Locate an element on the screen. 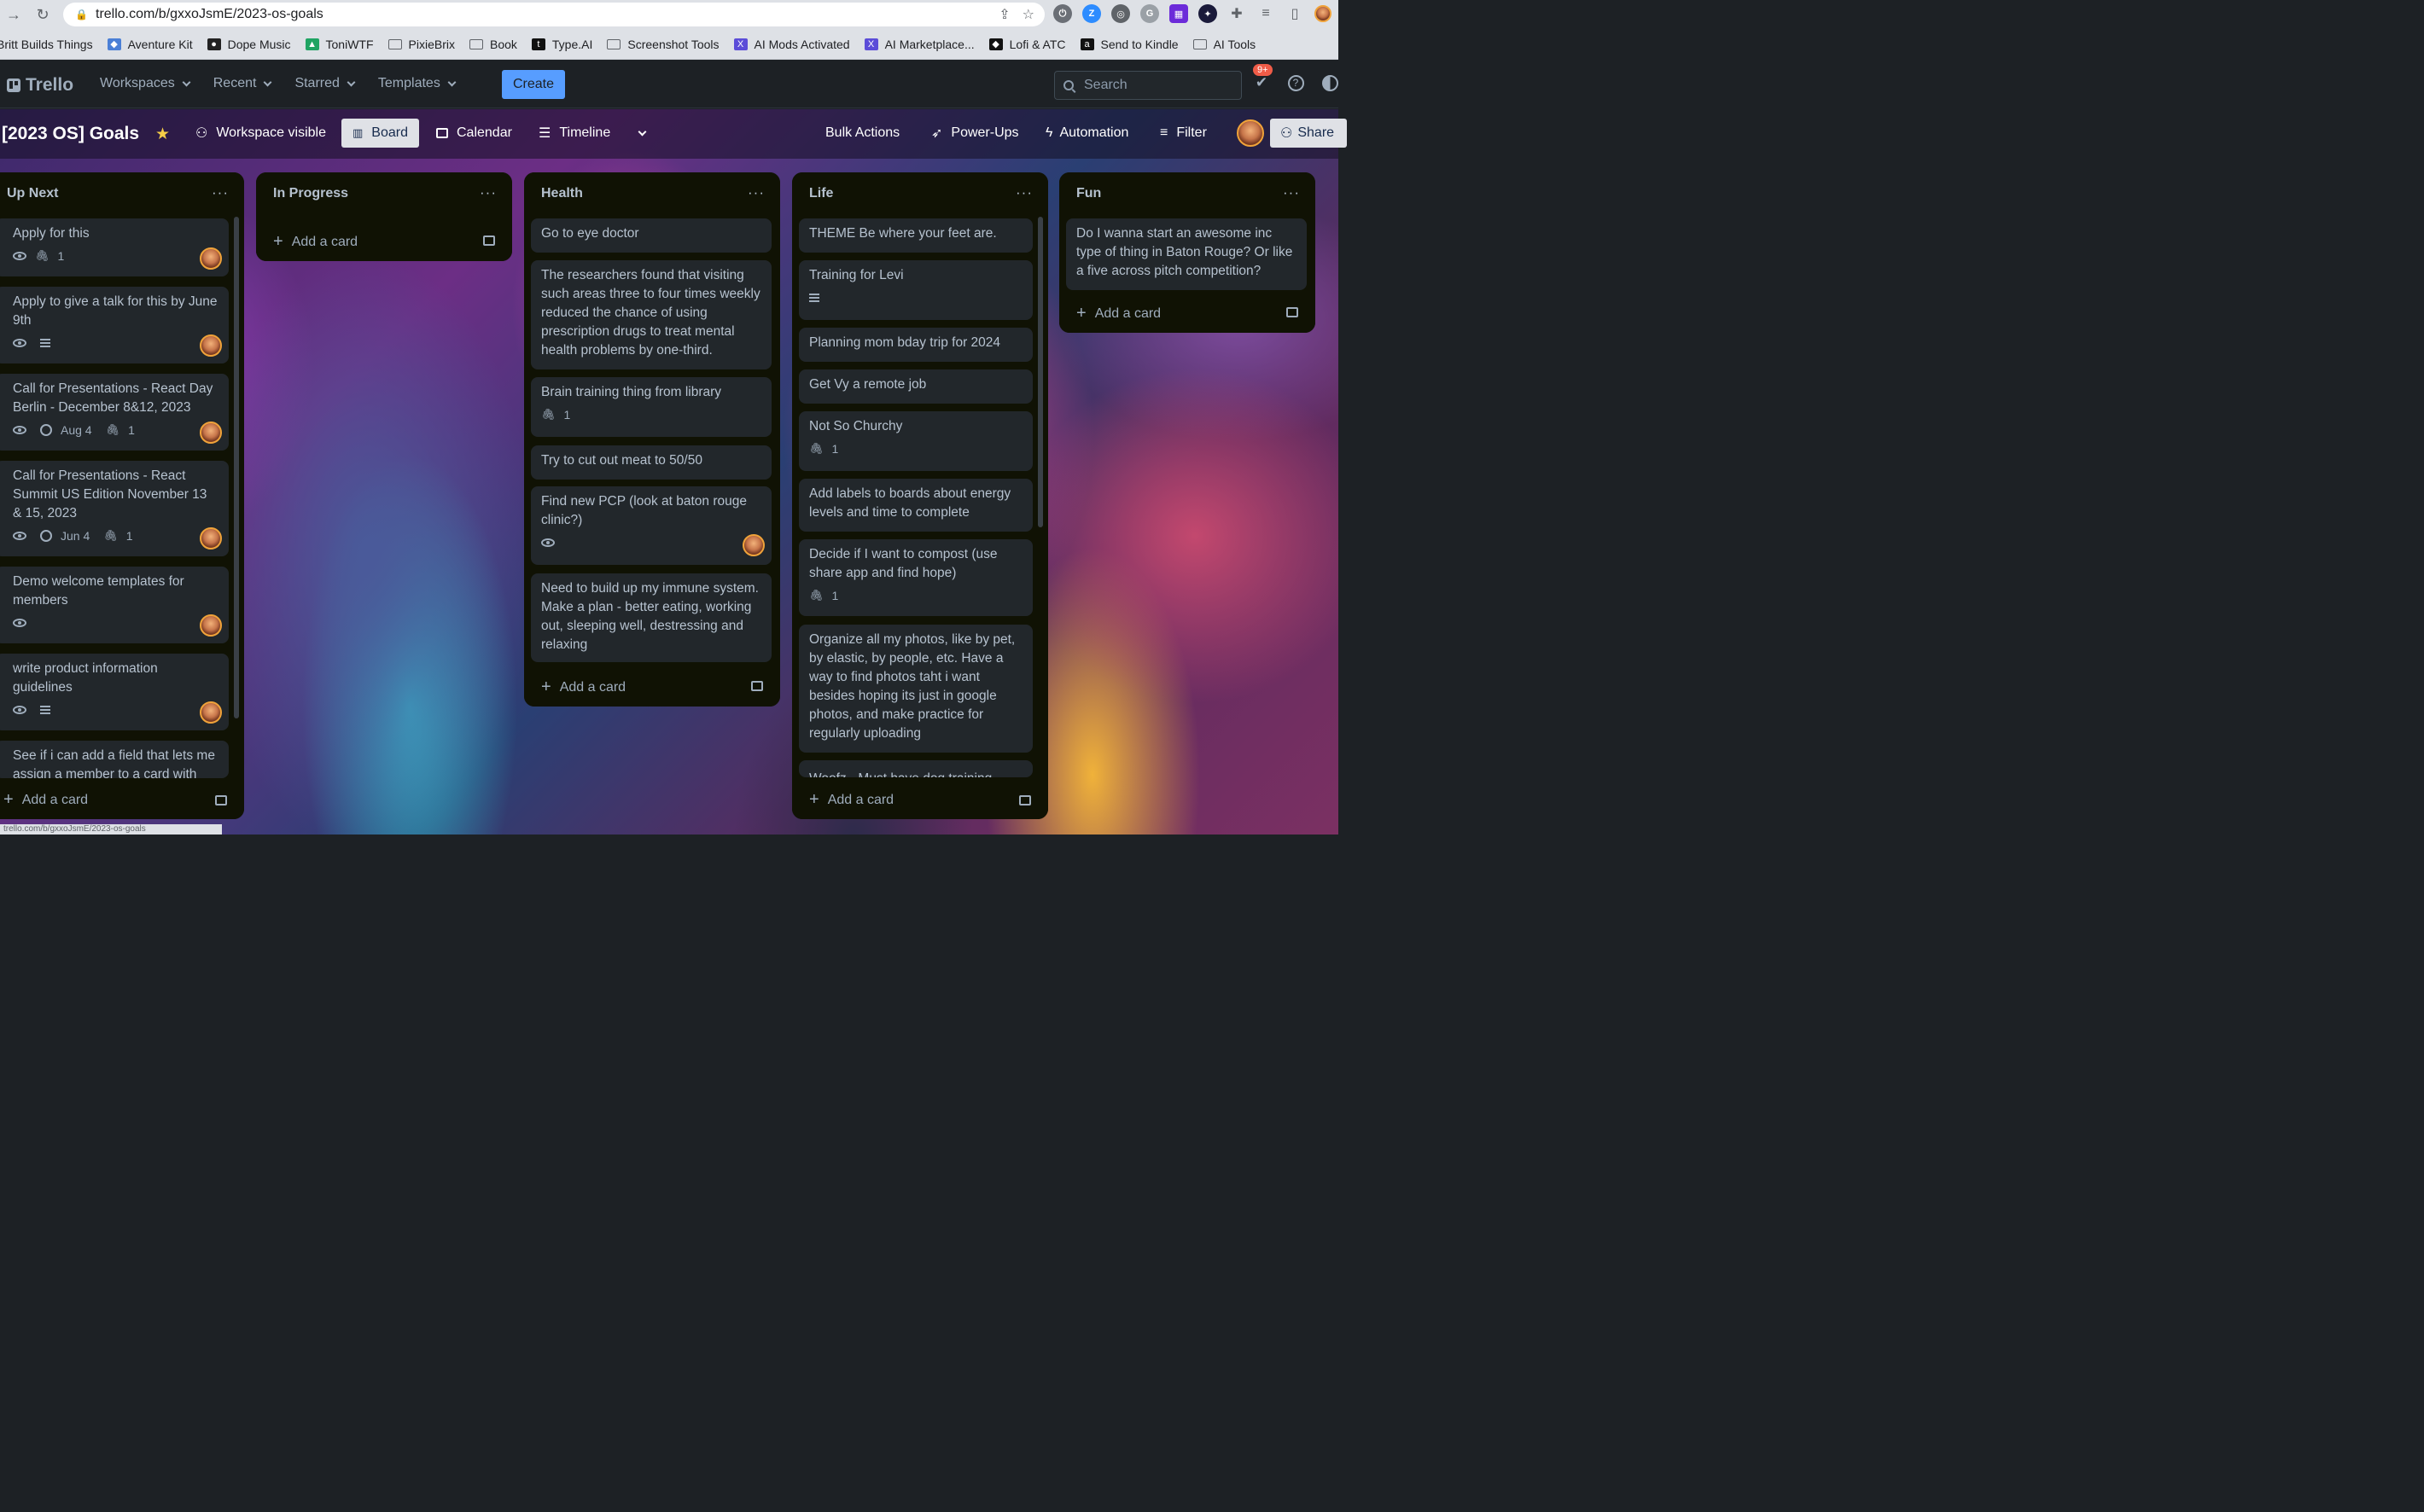 The image size is (2424, 1512). bookmark-item: ▲ ToniWTF is located at coordinates (339, 44).